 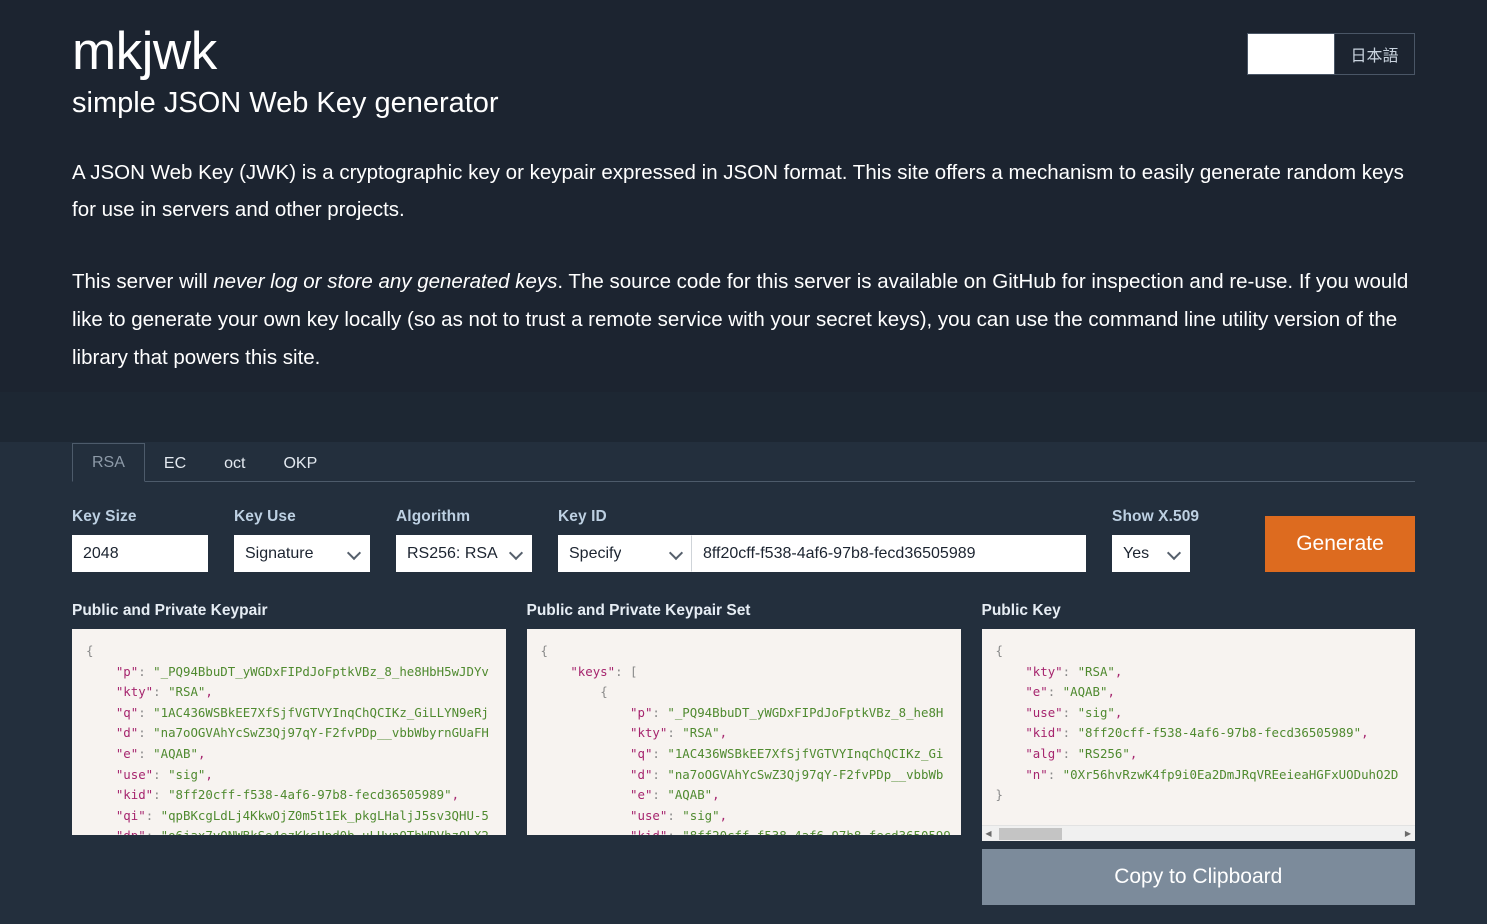 What do you see at coordinates (433, 516) in the screenshot?
I see `label-algorithm: Algorithm` at bounding box center [433, 516].